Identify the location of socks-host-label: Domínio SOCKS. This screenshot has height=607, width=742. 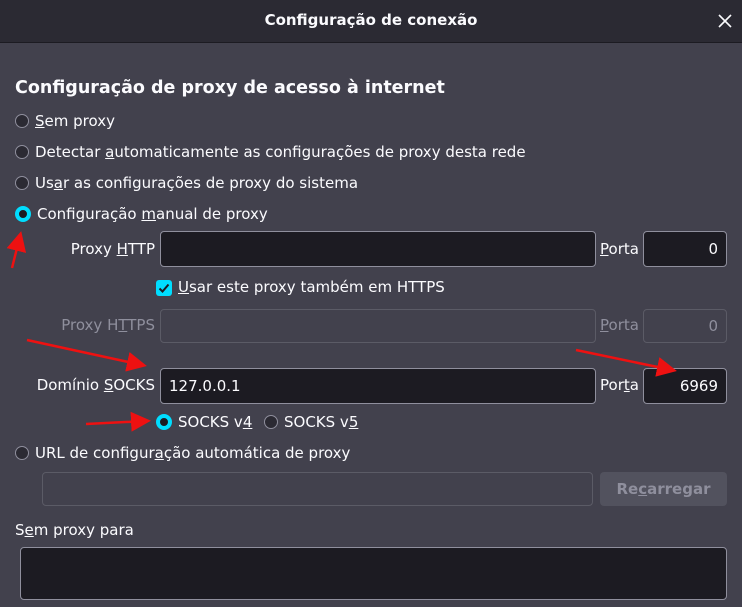
(95, 385).